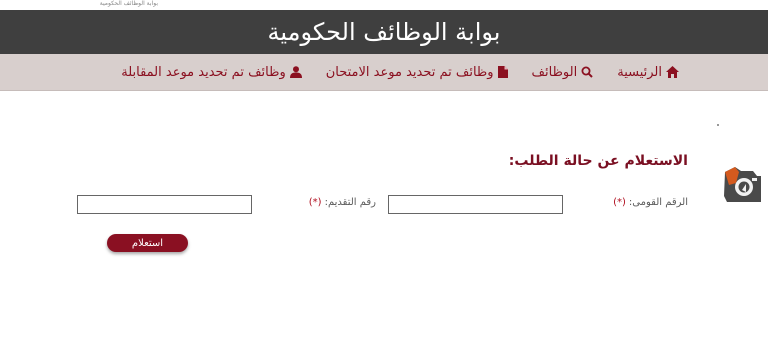  Describe the element at coordinates (742, 184) in the screenshot. I see `camera-icon` at that location.